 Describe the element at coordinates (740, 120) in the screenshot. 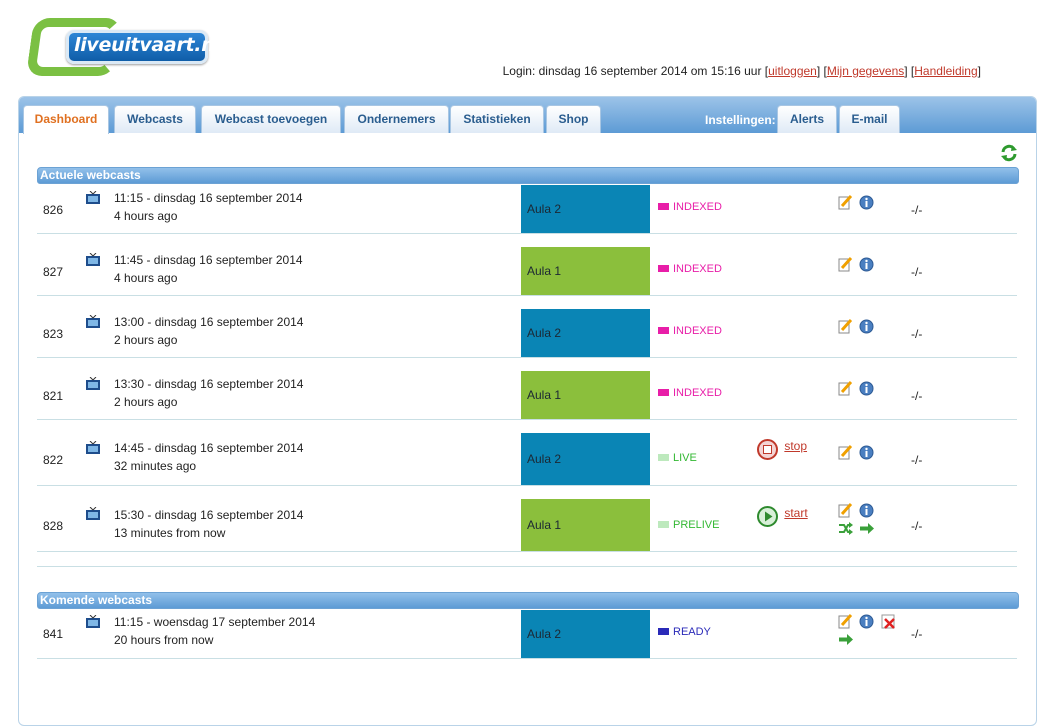

I see `settings-label: Instellingen:` at that location.